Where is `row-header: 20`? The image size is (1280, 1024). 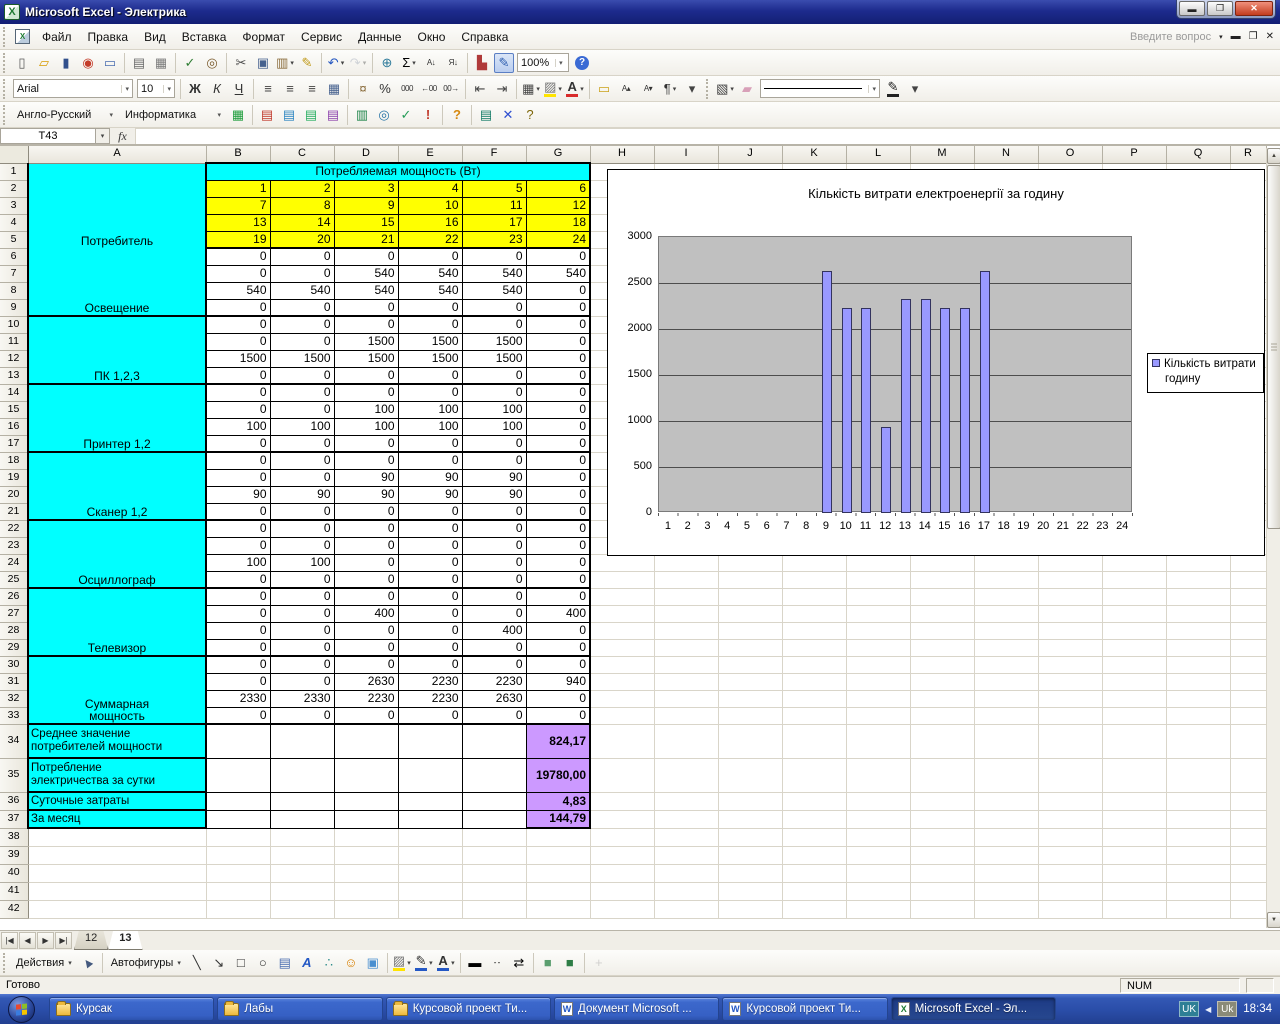 row-header: 20 is located at coordinates (14, 495).